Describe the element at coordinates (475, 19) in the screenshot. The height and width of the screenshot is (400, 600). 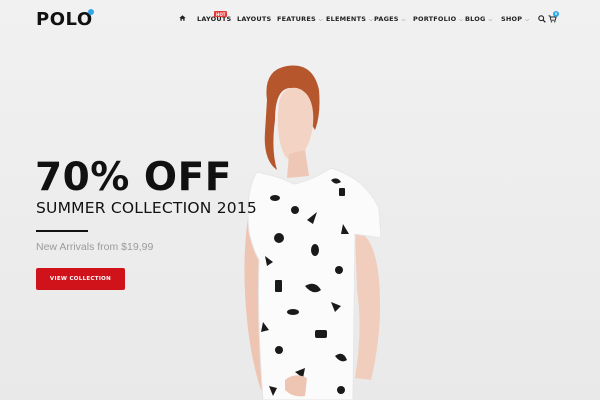
I see `nav-item-label: BLOG` at that location.